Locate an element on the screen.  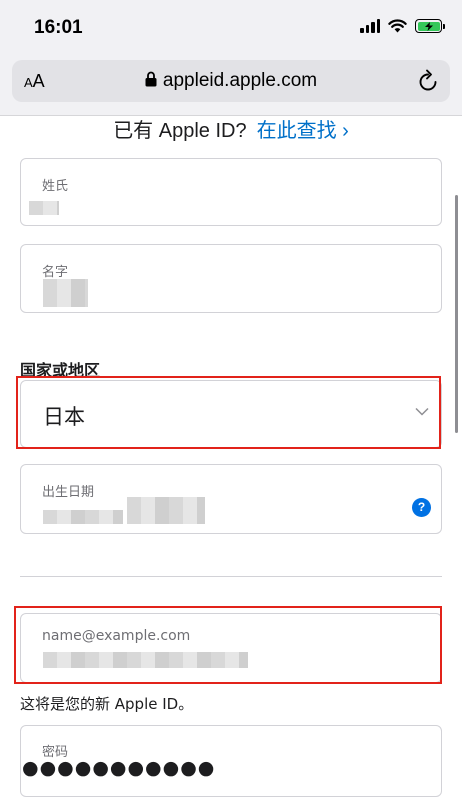
url-display: appleid.apple.com is located at coordinates (231, 81).